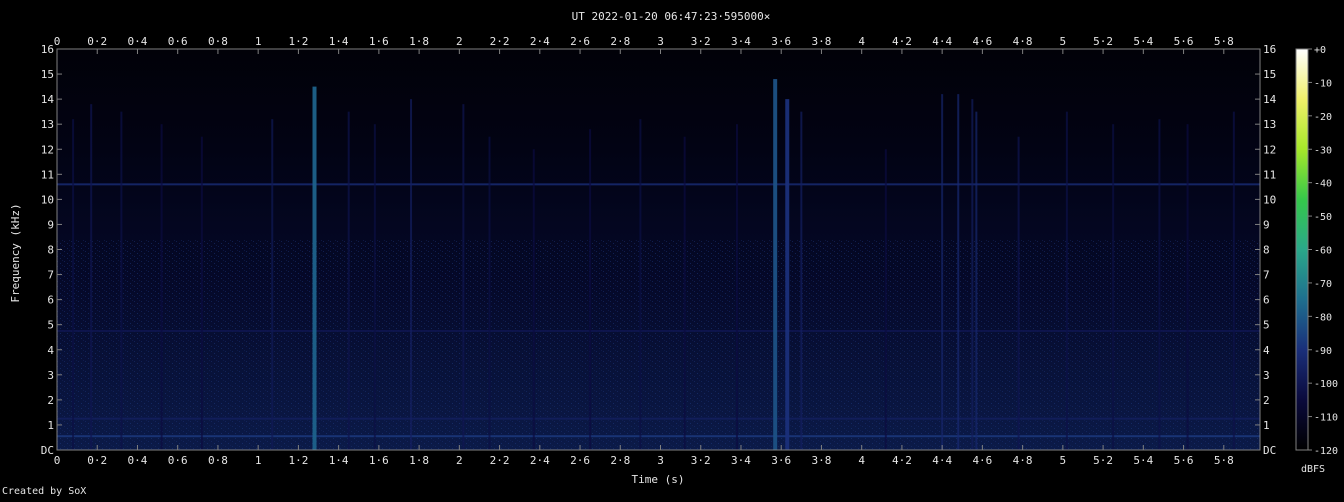 The width and height of the screenshot is (1344, 502). What do you see at coordinates (97, 41) in the screenshot?
I see `x-tick-top-label-1: 0·2` at bounding box center [97, 41].